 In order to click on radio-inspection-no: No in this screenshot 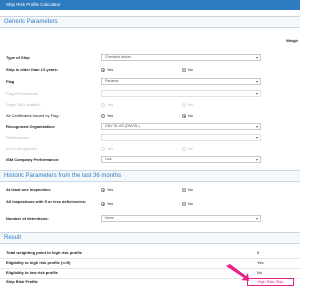, I will do `click(187, 190)`.